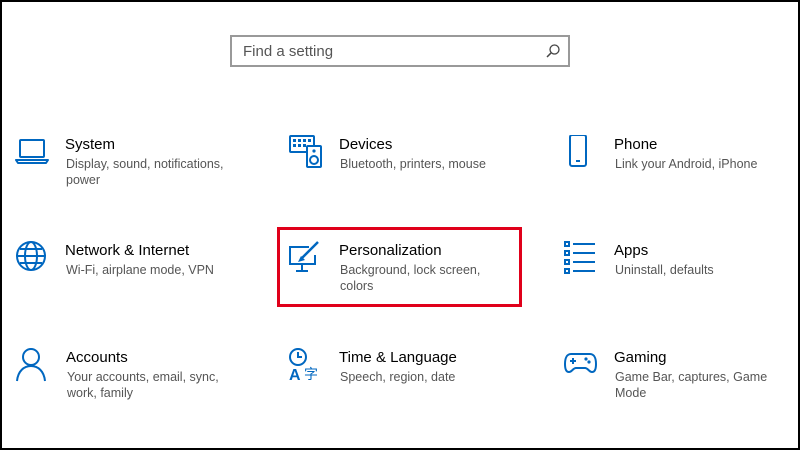 The width and height of the screenshot is (800, 450). What do you see at coordinates (636, 144) in the screenshot?
I see `tile-title: Phone` at bounding box center [636, 144].